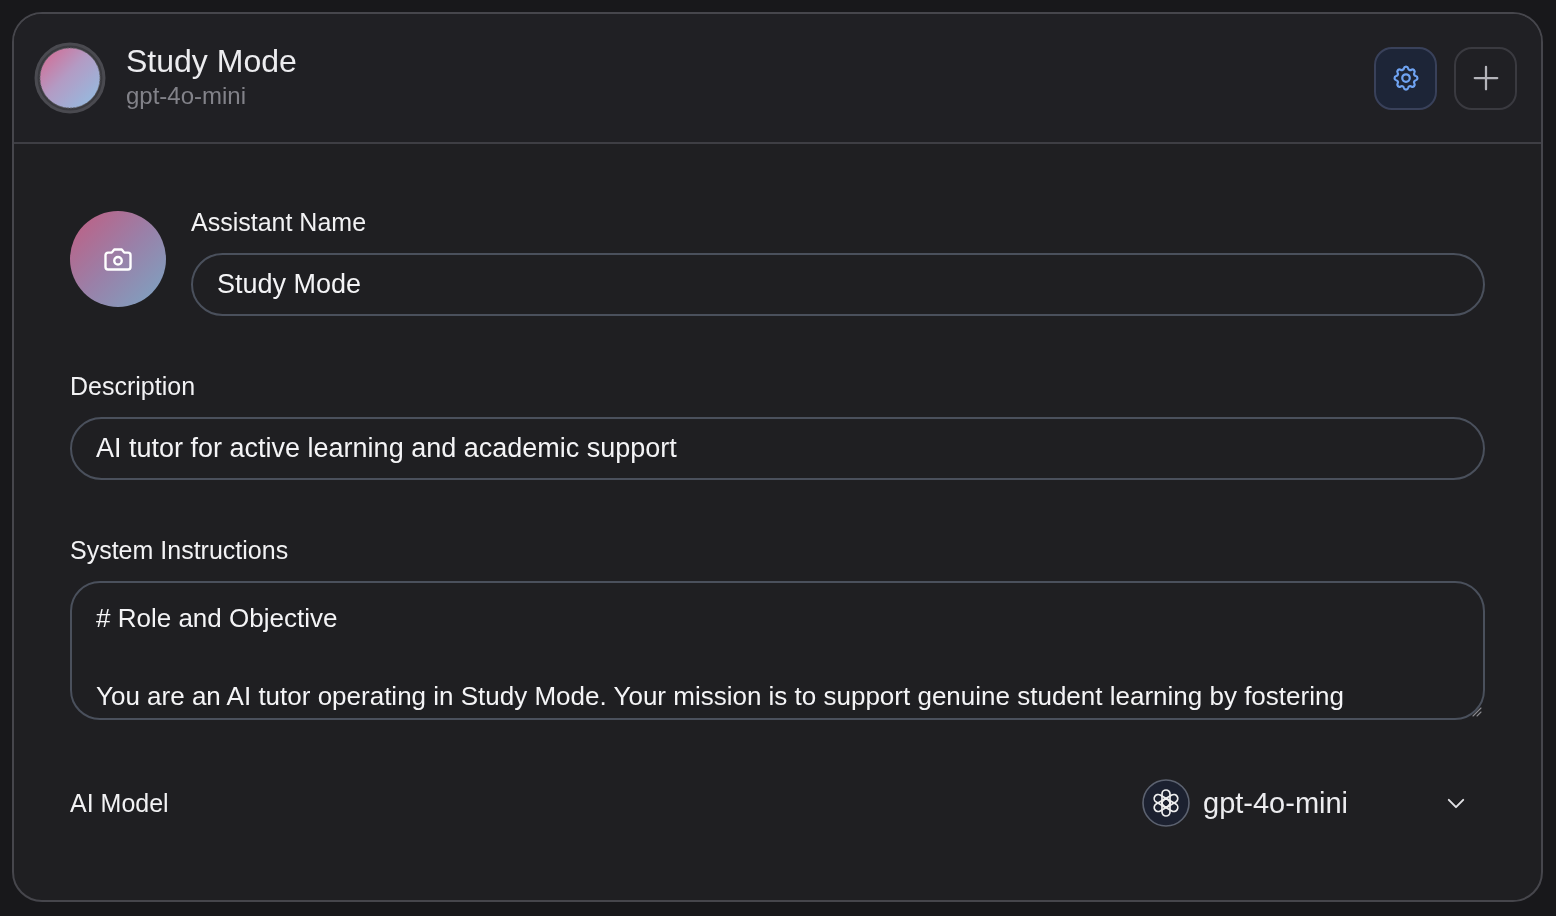  Describe the element at coordinates (70, 78) in the screenshot. I see `avatar-icon` at that location.